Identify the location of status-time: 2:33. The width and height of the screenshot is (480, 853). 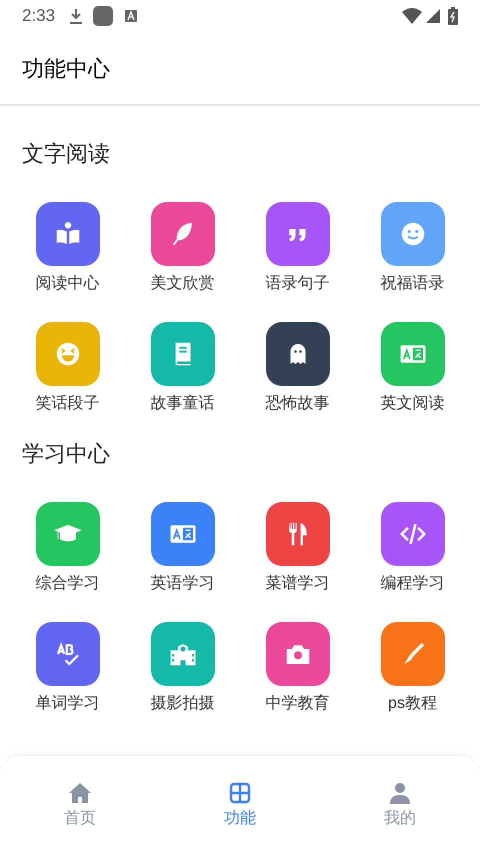
(39, 16).